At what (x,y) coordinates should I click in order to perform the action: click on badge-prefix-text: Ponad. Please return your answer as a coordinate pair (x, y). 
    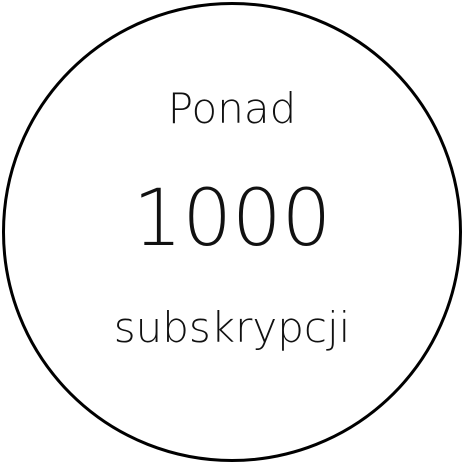
    Looking at the image, I should click on (232, 108).